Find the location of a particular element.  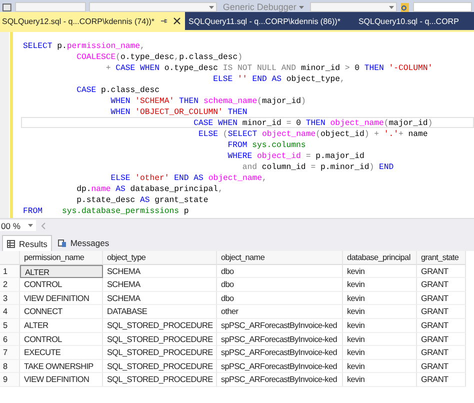

table-cell: EXECUTE is located at coordinates (61, 353).